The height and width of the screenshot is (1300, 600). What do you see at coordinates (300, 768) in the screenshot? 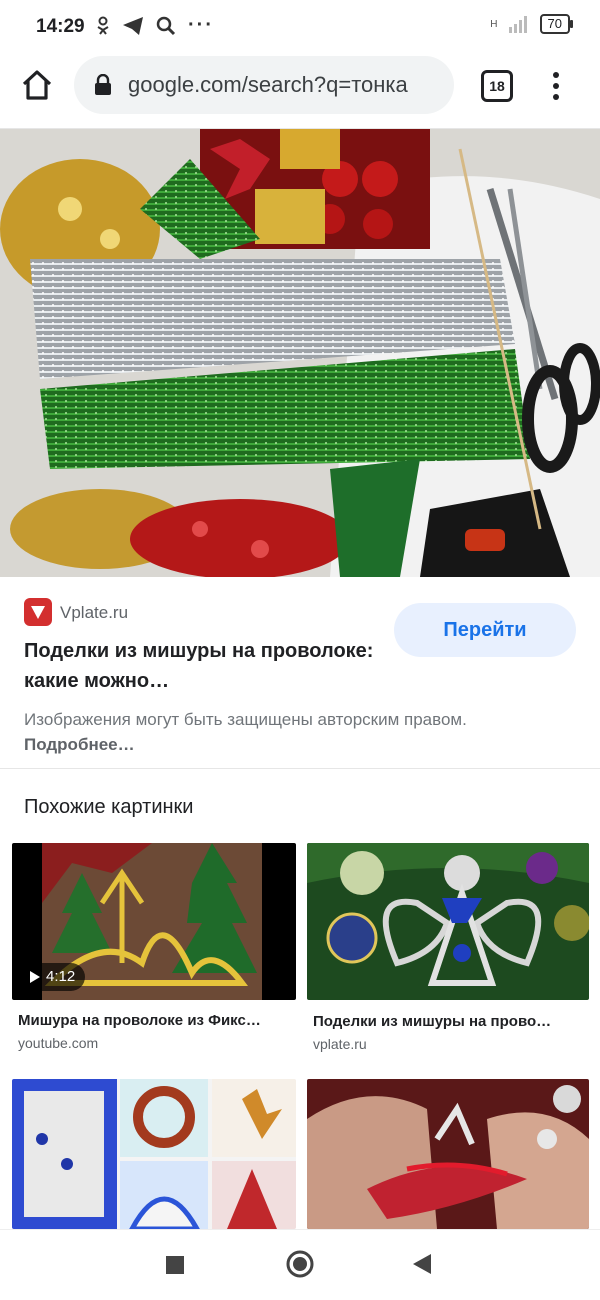
I see `divider` at bounding box center [300, 768].